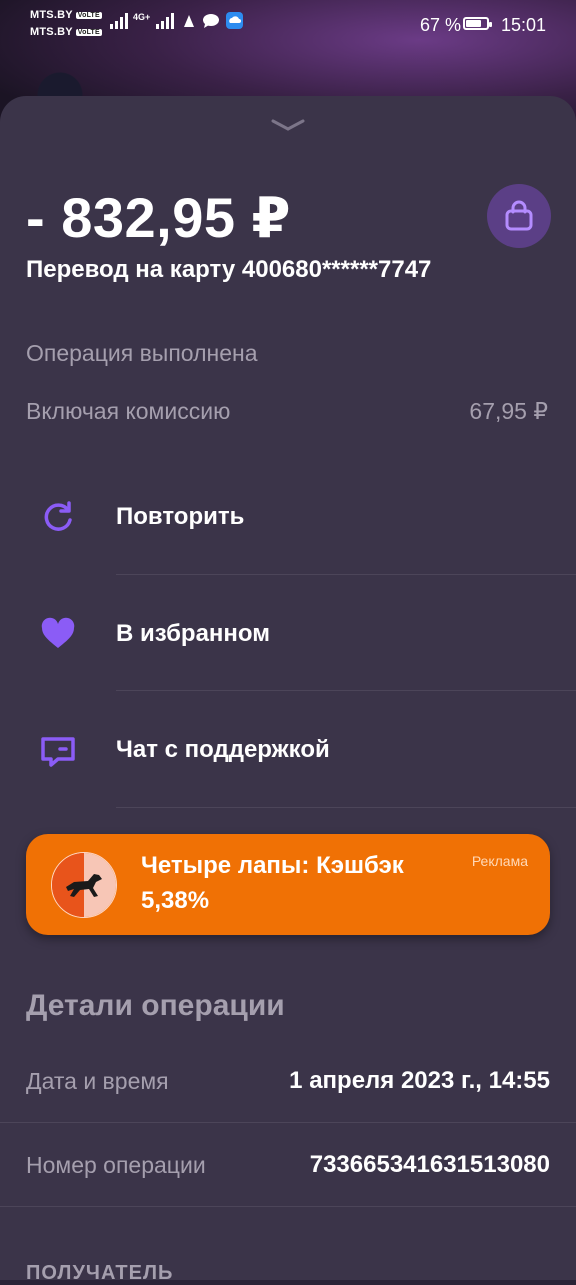 The image size is (576, 1285). I want to click on operation-number-label: Номер операции, so click(116, 1165).